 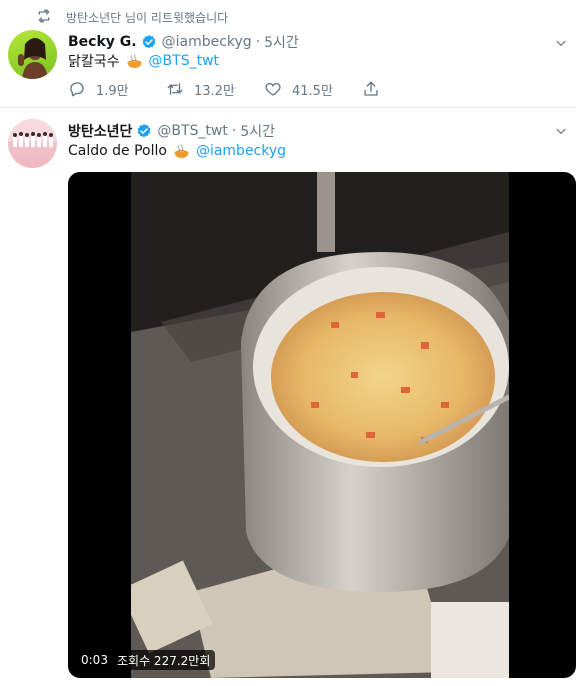 What do you see at coordinates (147, 17) in the screenshot?
I see `retweet-context-text: 방탄소년단 님이 리트윗했습니다` at bounding box center [147, 17].